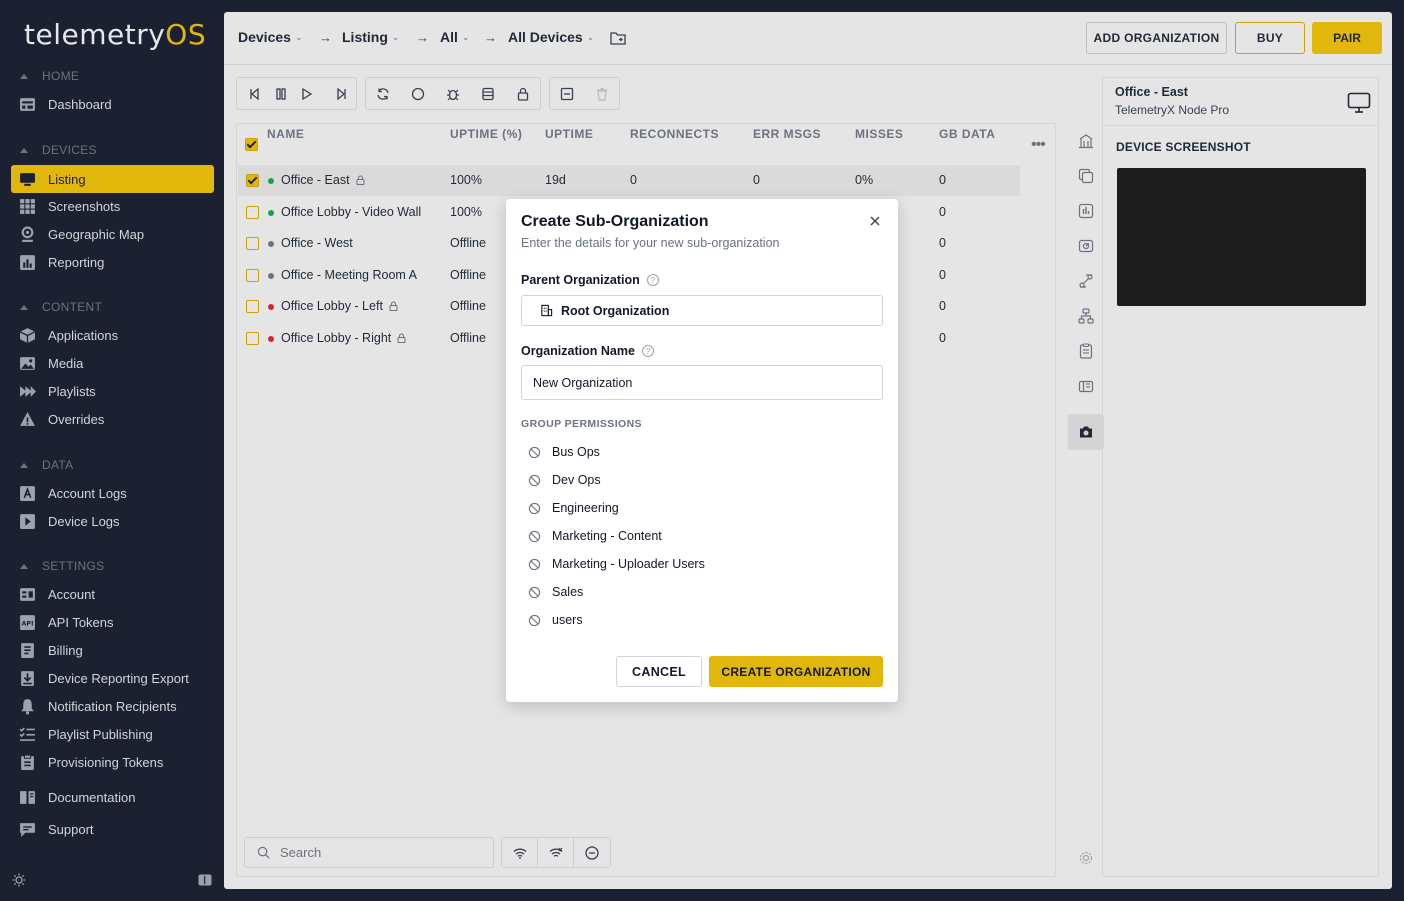 This screenshot has width=1404, height=901. Describe the element at coordinates (564, 452) in the screenshot. I see `permission-item: Bus Ops` at that location.